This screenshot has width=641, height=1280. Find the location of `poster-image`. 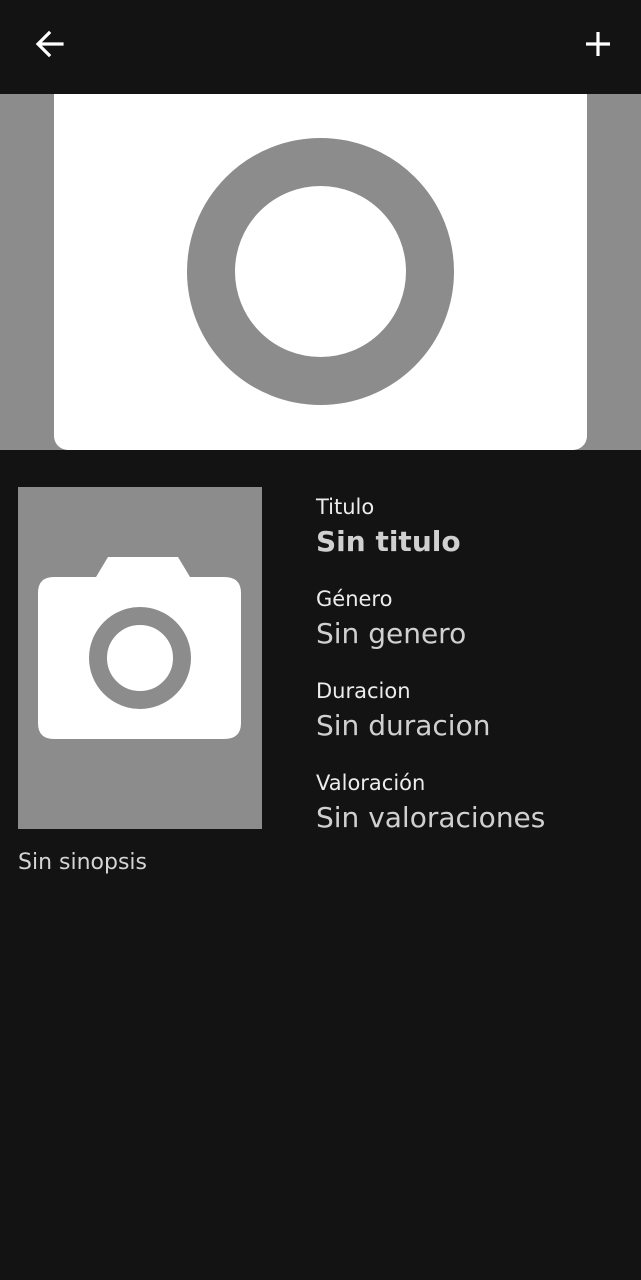

poster-image is located at coordinates (140, 658).